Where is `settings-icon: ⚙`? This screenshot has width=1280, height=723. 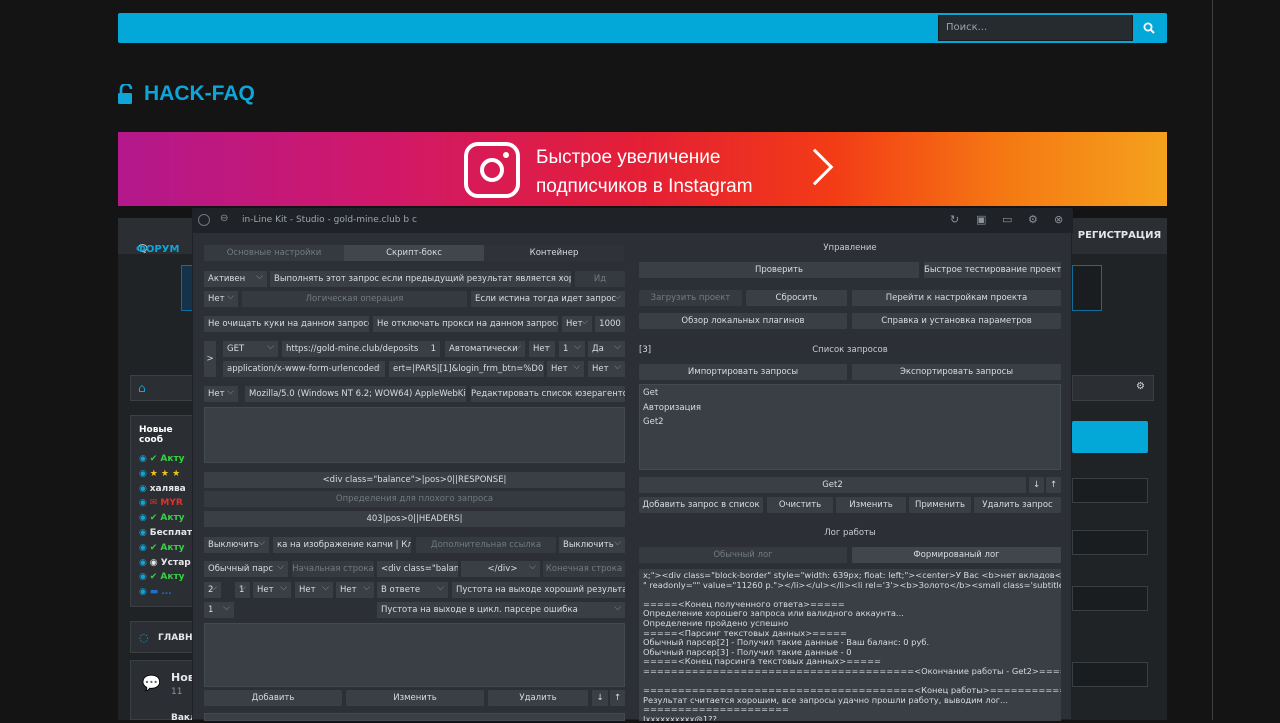
settings-icon: ⚙ is located at coordinates (1033, 219).